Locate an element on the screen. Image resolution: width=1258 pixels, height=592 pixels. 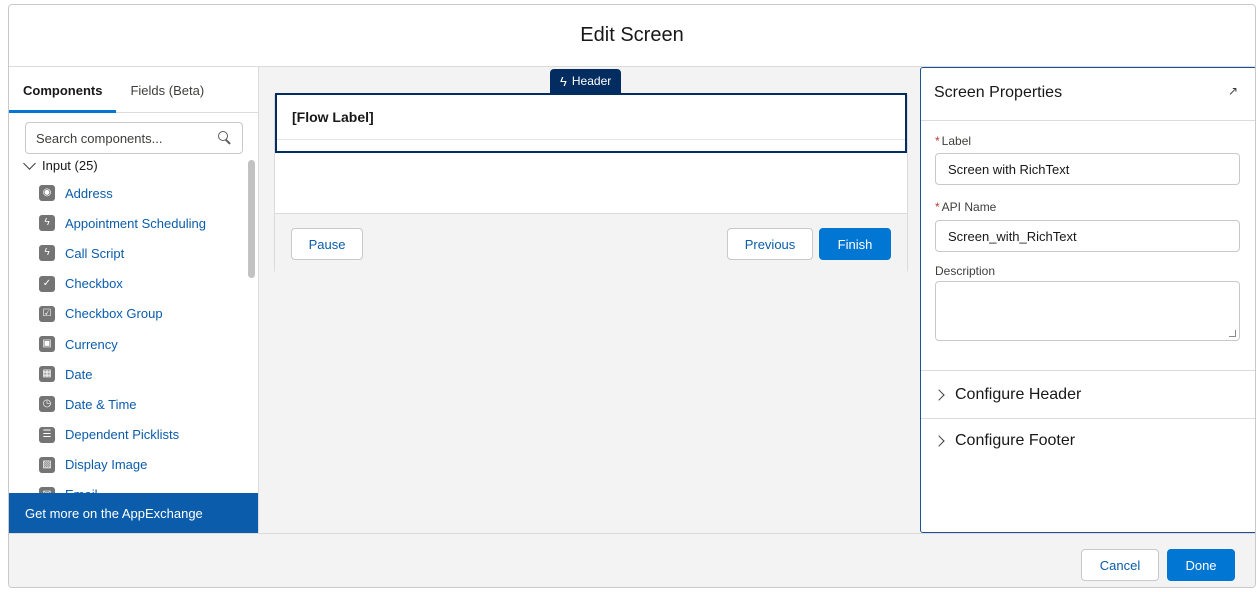
calendar-icon: ▦ is located at coordinates (47, 374).